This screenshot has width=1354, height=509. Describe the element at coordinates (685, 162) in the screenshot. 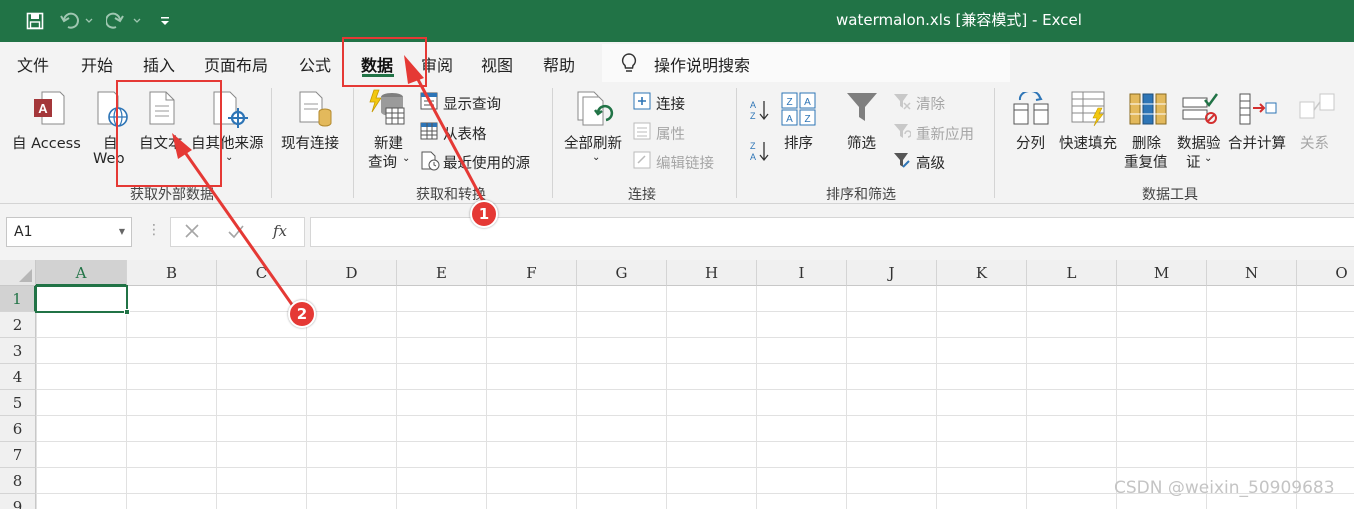

I see `edit-links-button: 编辑链接` at that location.